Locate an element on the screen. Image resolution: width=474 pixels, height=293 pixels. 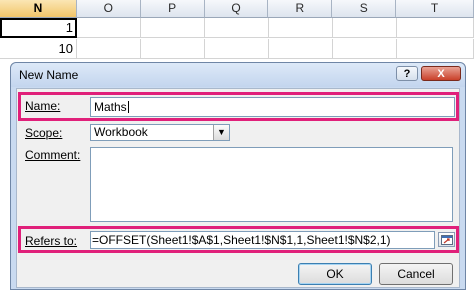
column-header-o: O is located at coordinates (108, 9).